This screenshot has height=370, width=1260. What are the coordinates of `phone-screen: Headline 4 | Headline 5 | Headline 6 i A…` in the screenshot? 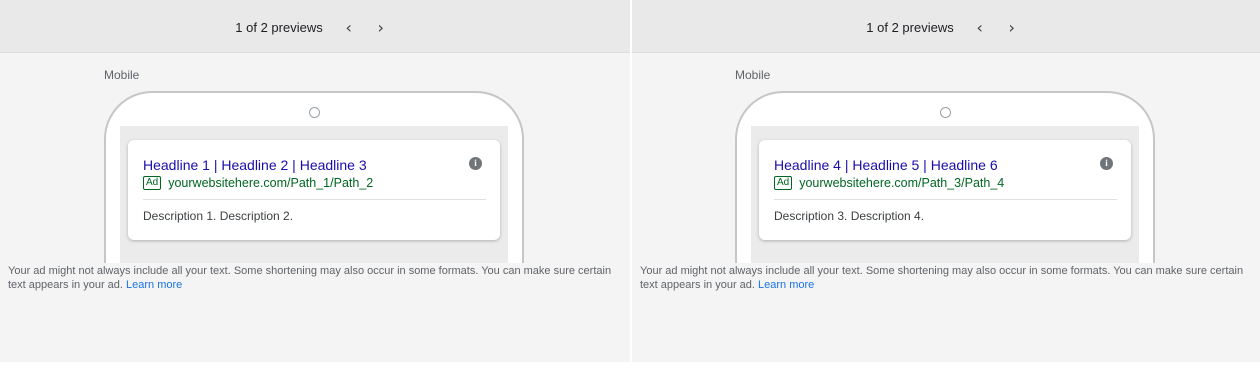 It's located at (945, 194).